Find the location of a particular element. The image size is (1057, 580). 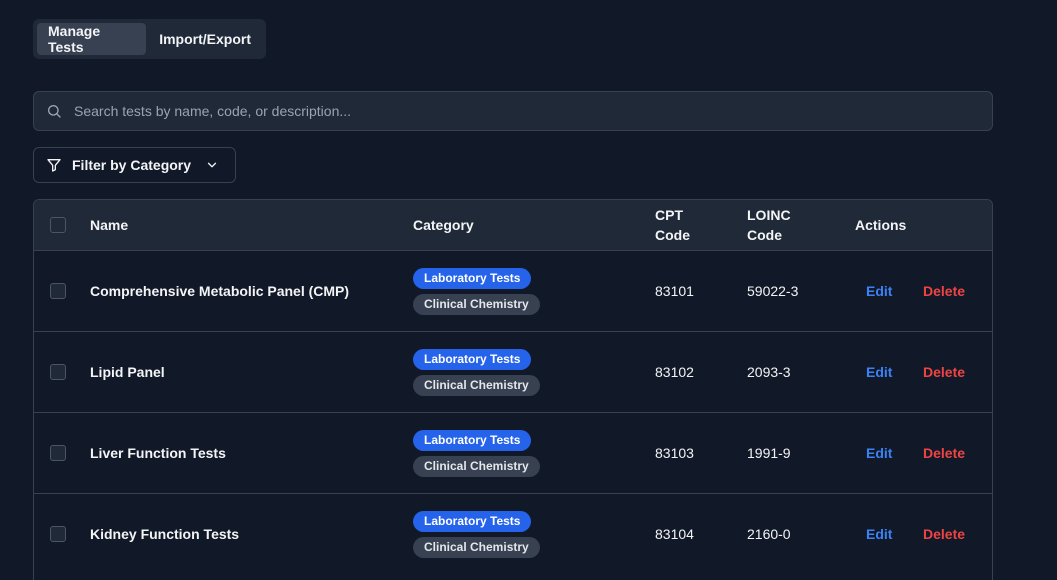

test-name: Liver Function Tests is located at coordinates (158, 453).